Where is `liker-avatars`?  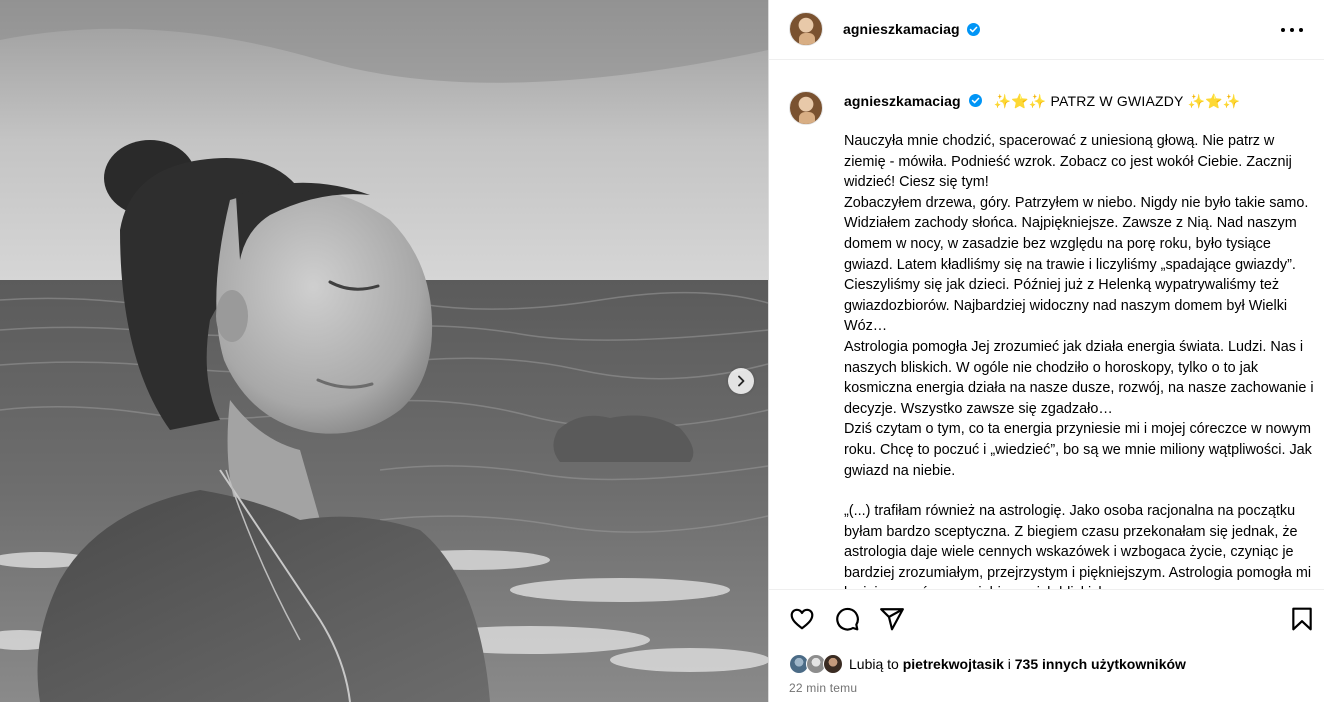 liker-avatars is located at coordinates (817, 664).